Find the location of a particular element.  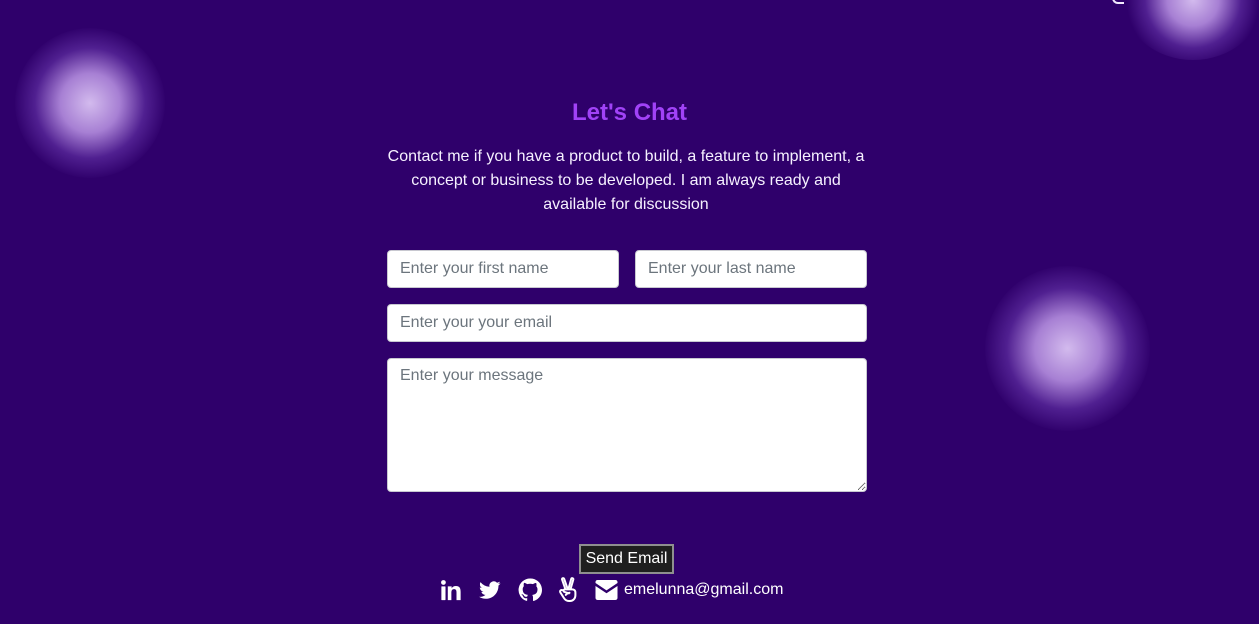

twitter-icon is located at coordinates (490, 590).